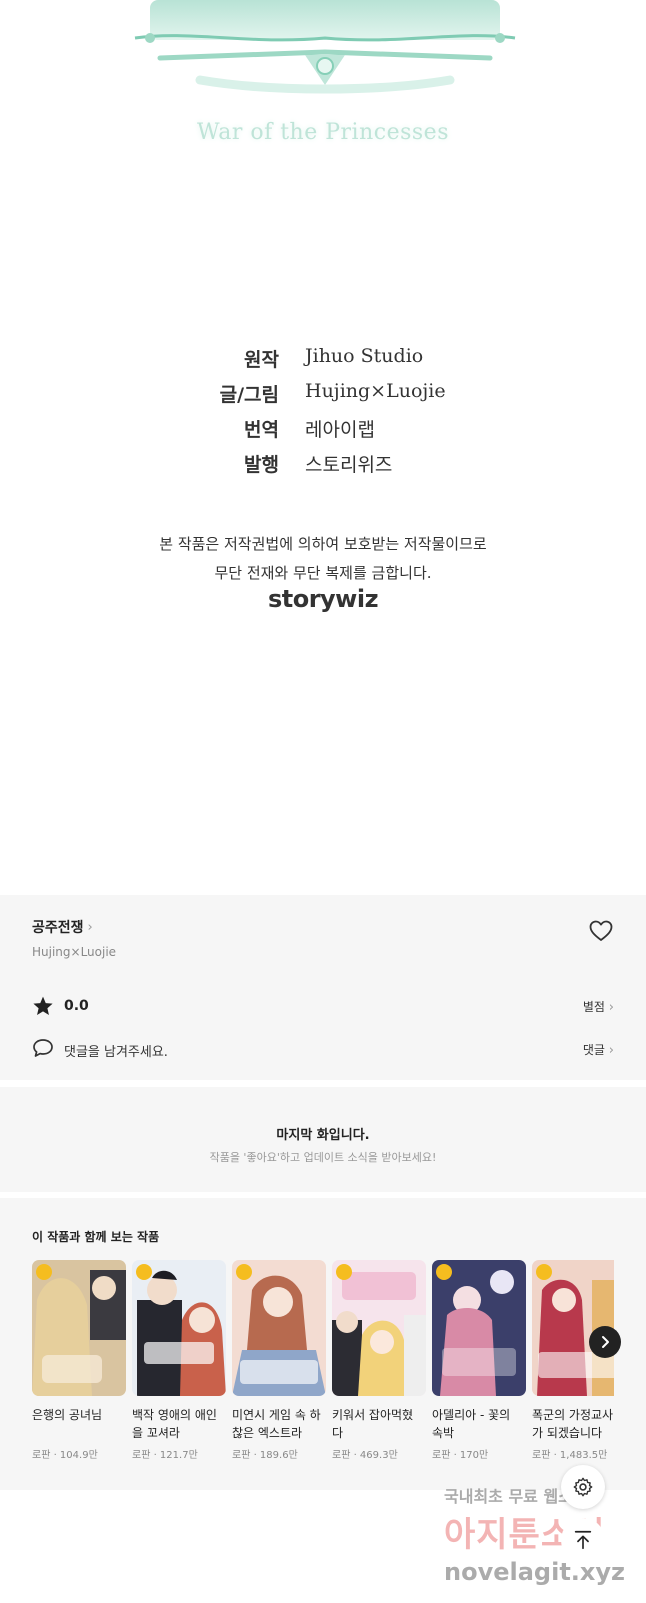  I want to click on settings-button, so click(583, 1487).